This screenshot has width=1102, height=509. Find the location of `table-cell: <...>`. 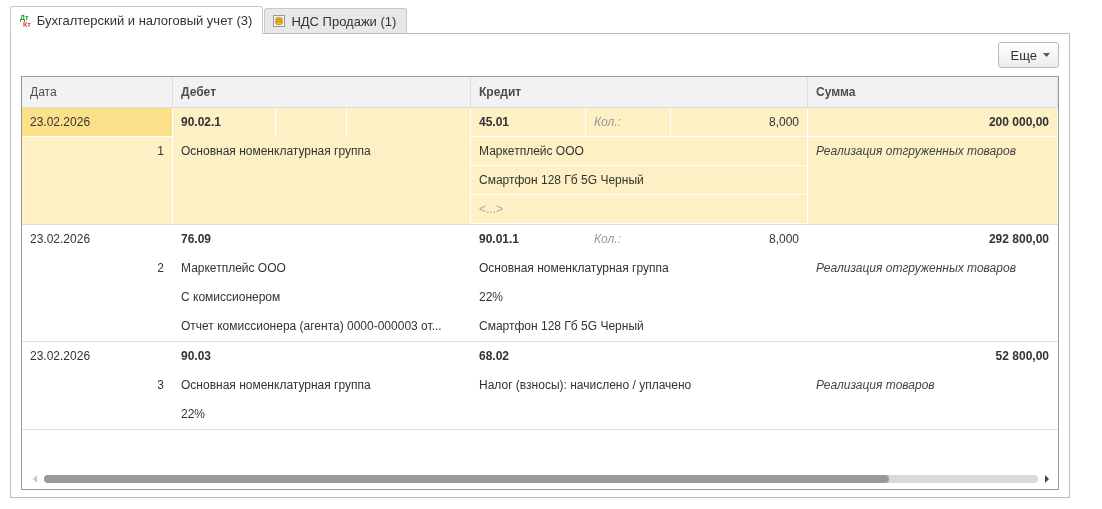

table-cell: <...> is located at coordinates (639, 209).